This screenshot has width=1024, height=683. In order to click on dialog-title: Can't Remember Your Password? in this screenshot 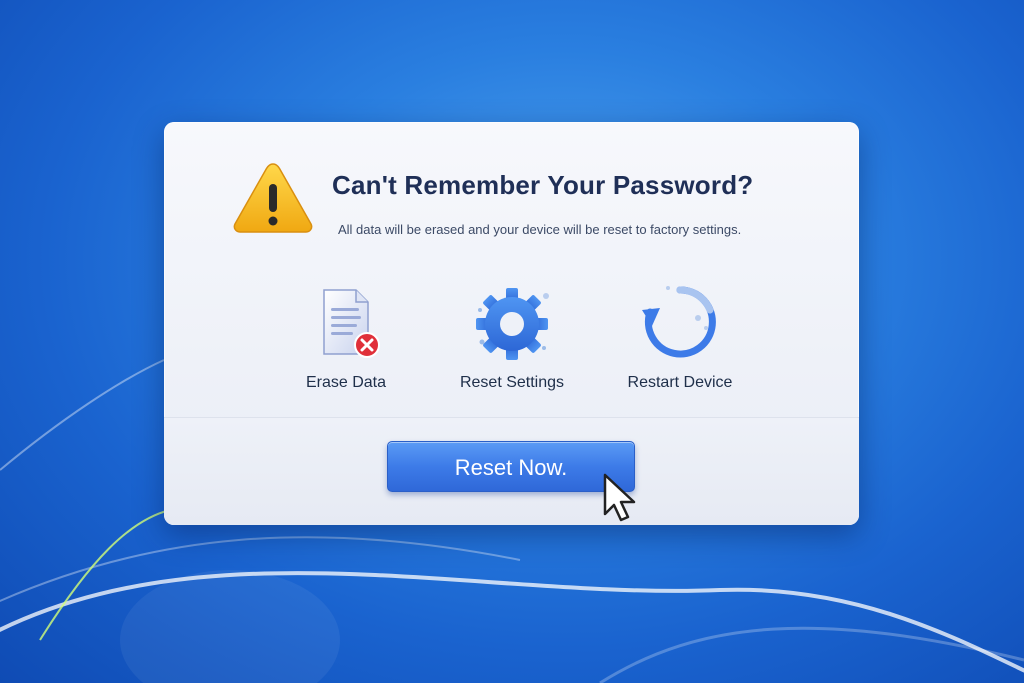, I will do `click(543, 185)`.